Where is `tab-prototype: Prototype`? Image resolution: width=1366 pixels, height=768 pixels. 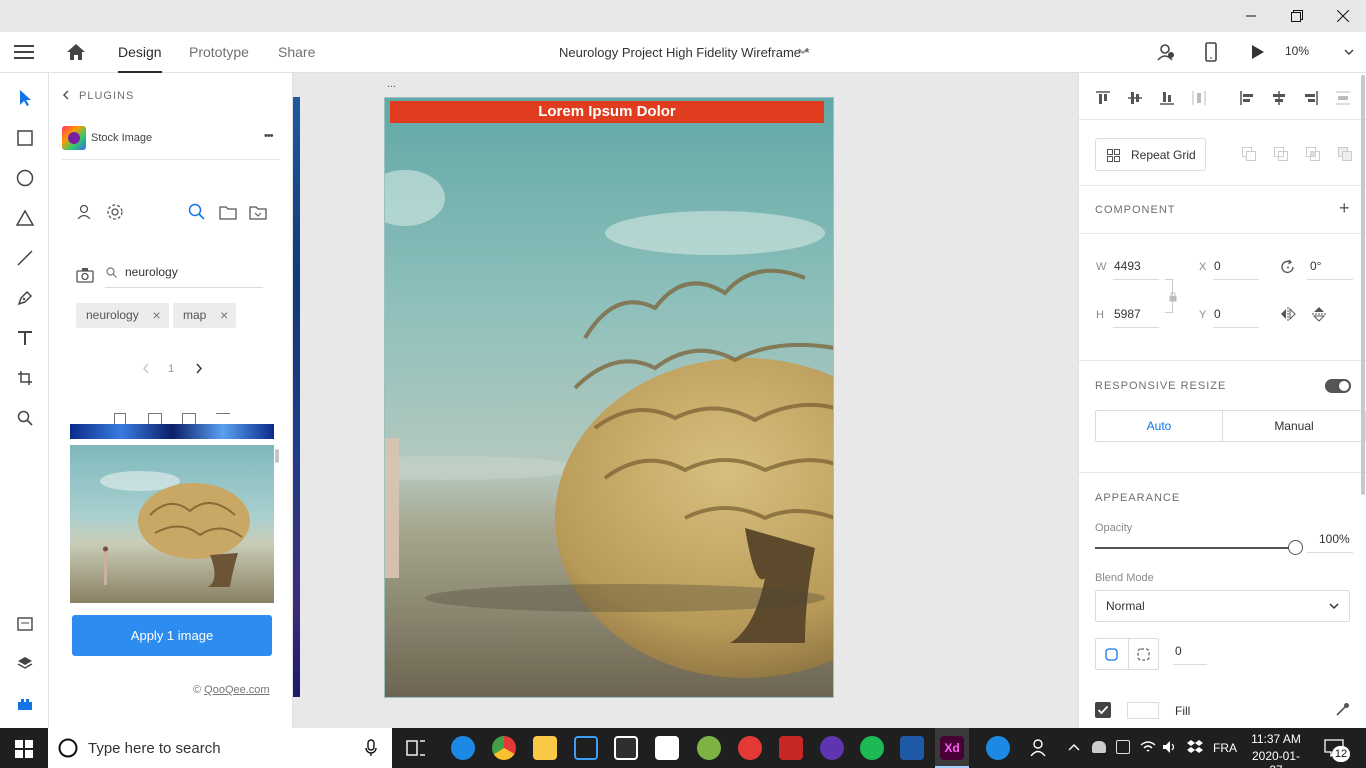 tab-prototype: Prototype is located at coordinates (219, 52).